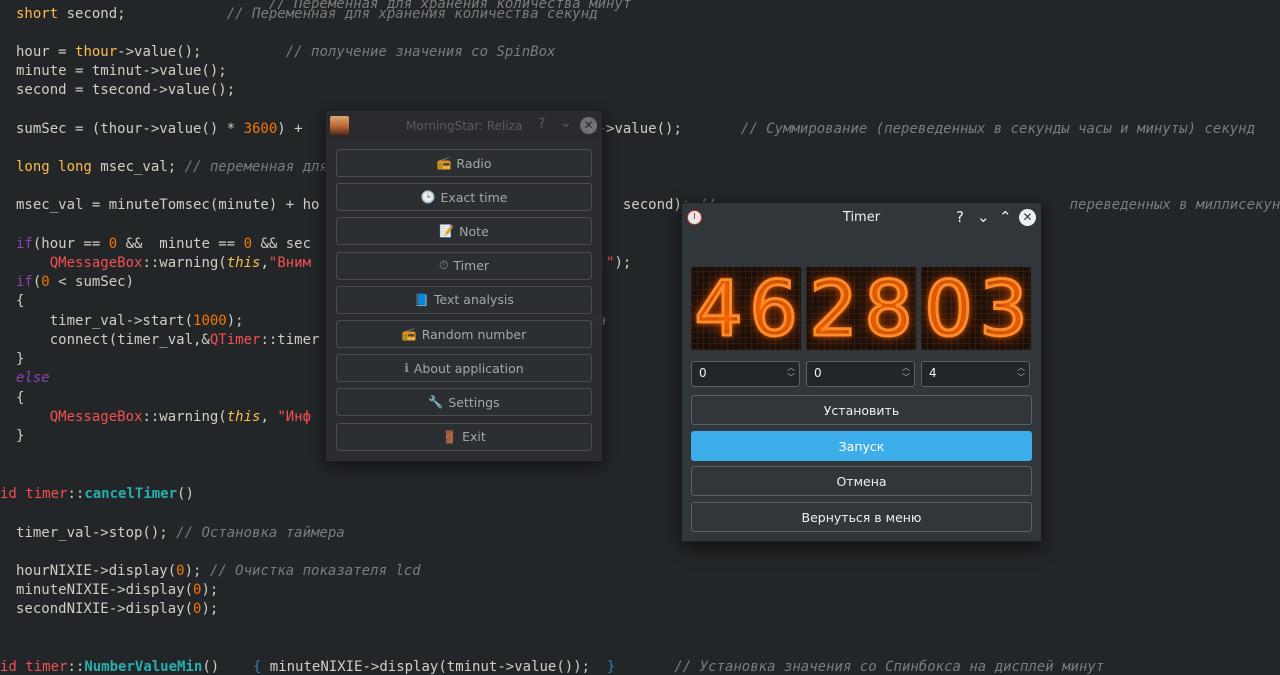  I want to click on button-label: Exit, so click(474, 437).